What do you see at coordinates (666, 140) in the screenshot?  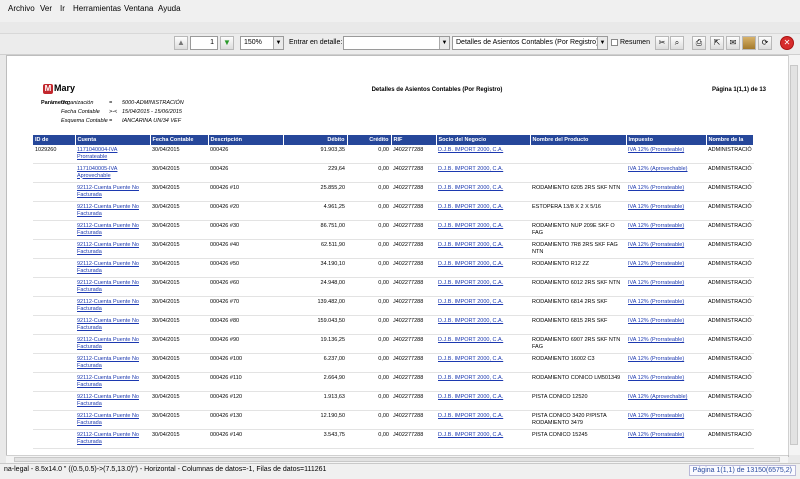 I see `column-header-impuesto: Impuesto` at bounding box center [666, 140].